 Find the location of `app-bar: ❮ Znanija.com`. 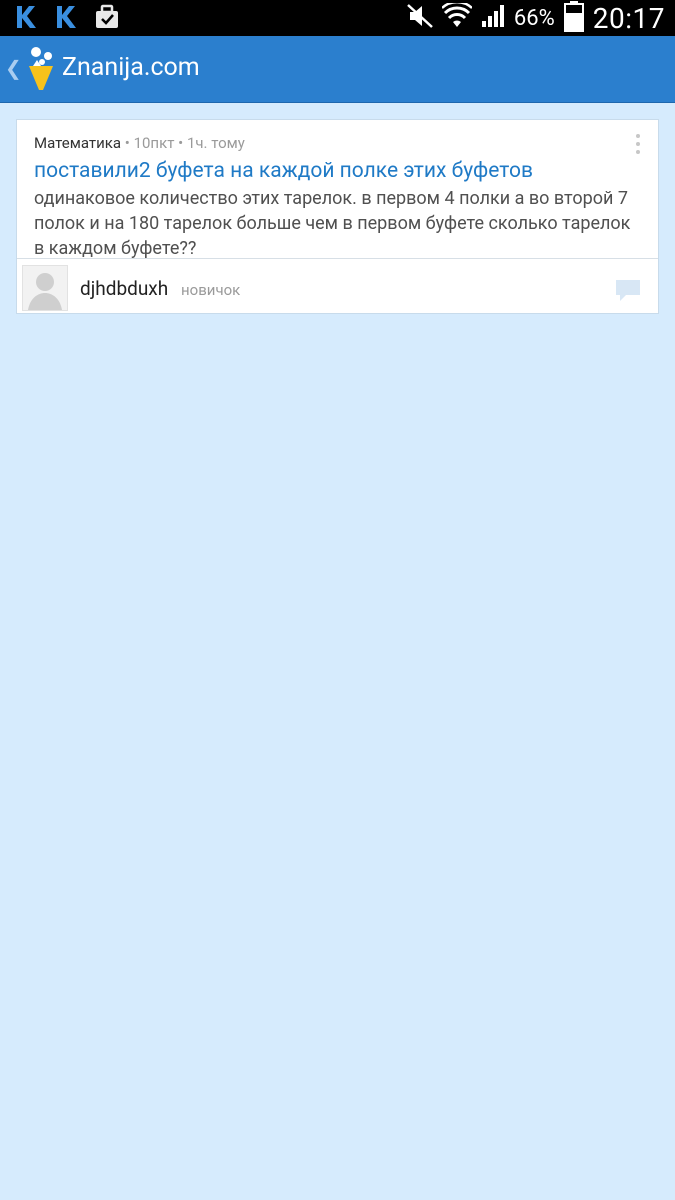

app-bar: ❮ Znanija.com is located at coordinates (337, 69).